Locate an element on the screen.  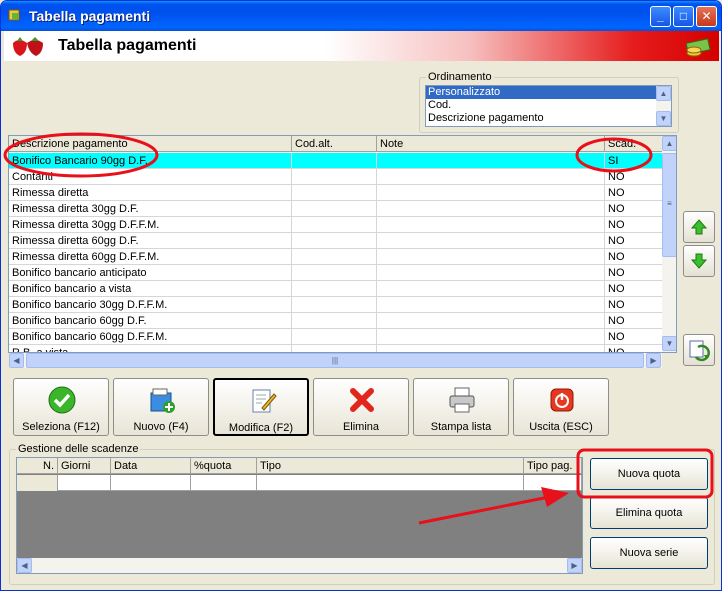
annotation-box-nuova-quota is located at coordinates (645, 473).